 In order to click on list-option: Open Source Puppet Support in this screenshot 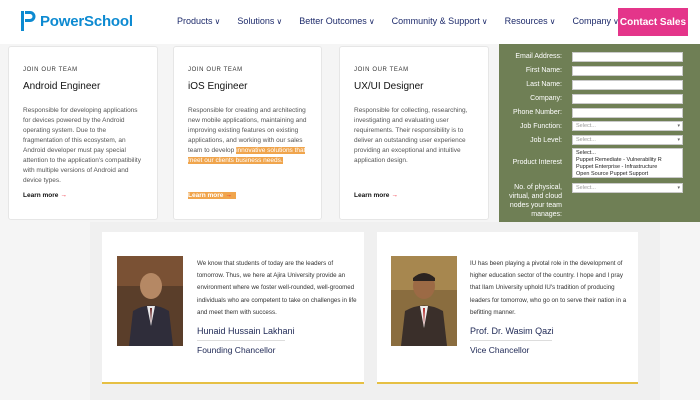, I will do `click(627, 174)`.